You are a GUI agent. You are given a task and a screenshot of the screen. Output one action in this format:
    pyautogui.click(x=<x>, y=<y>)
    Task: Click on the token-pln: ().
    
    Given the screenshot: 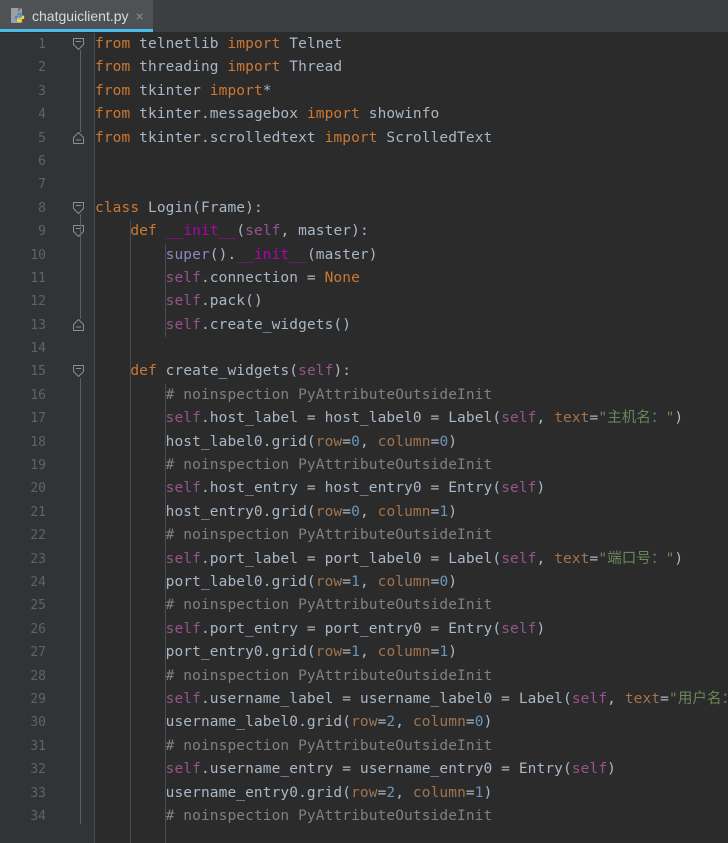 What is the action you would take?
    pyautogui.click(x=223, y=254)
    